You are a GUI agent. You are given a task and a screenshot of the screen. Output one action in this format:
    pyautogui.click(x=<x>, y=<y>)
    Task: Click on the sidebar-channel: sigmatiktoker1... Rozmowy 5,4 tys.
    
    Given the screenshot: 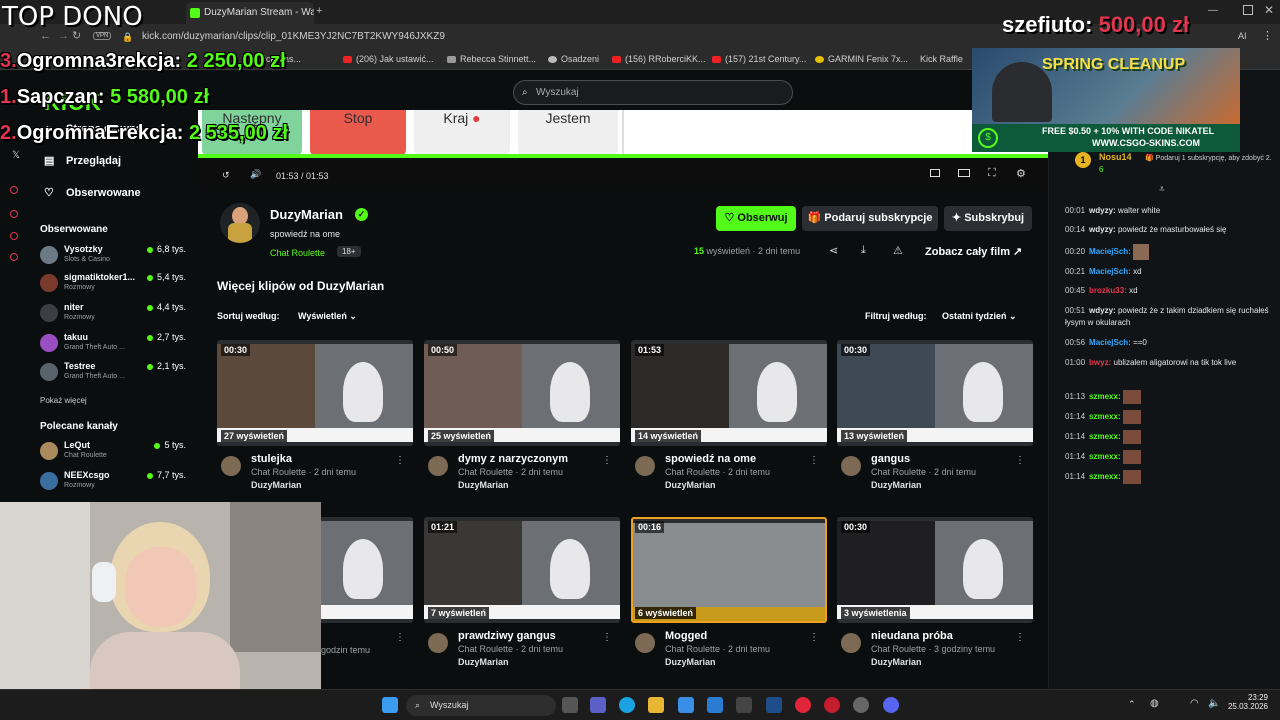 What is the action you would take?
    pyautogui.click(x=115, y=284)
    